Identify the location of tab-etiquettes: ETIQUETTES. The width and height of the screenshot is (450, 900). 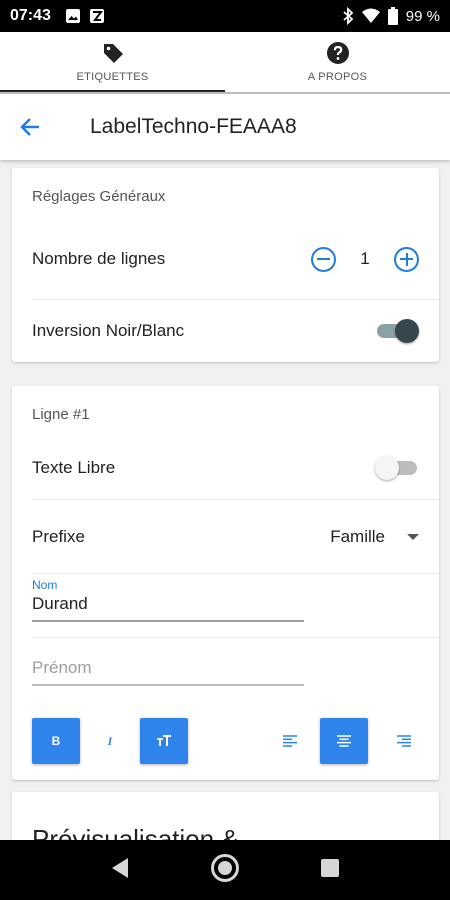
(112, 62).